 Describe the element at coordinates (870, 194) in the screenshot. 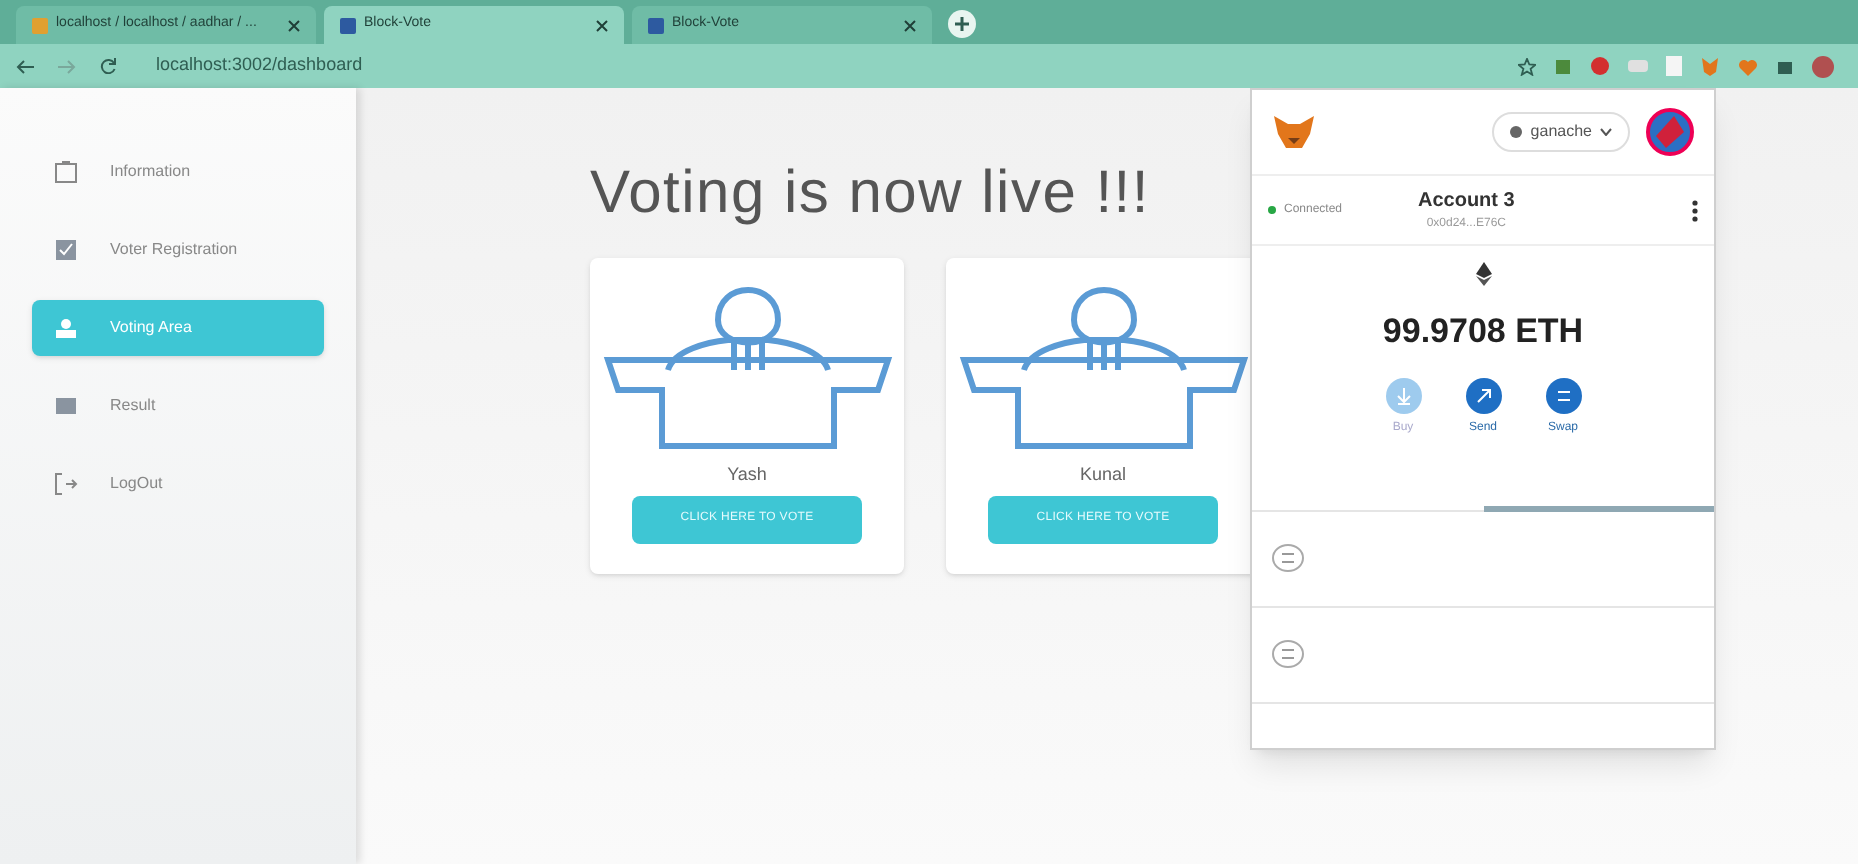

I see `page-heading: Voting is now live !!!` at that location.